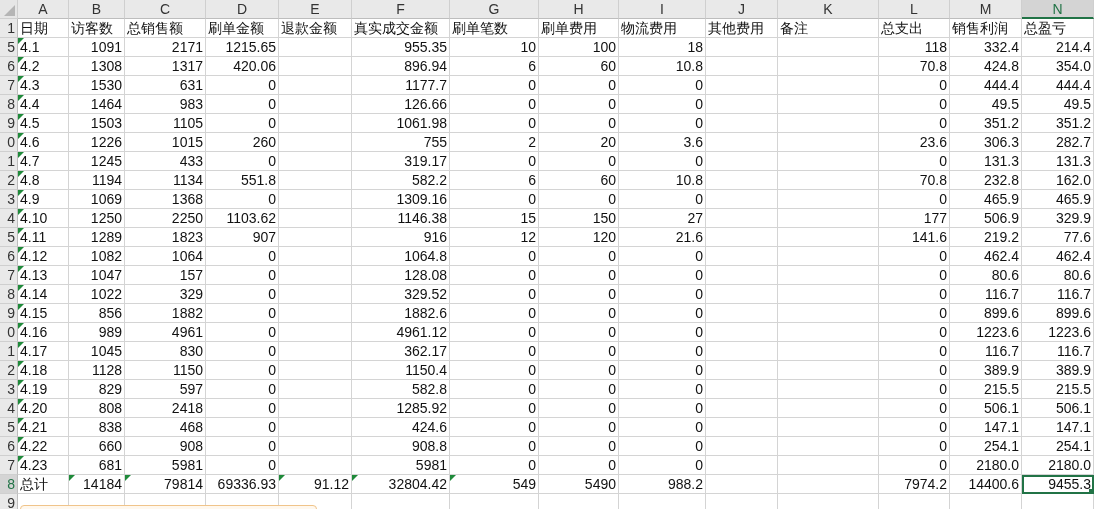 Image resolution: width=1099 pixels, height=509 pixels. I want to click on column-title-cell: 备注, so click(828, 28).